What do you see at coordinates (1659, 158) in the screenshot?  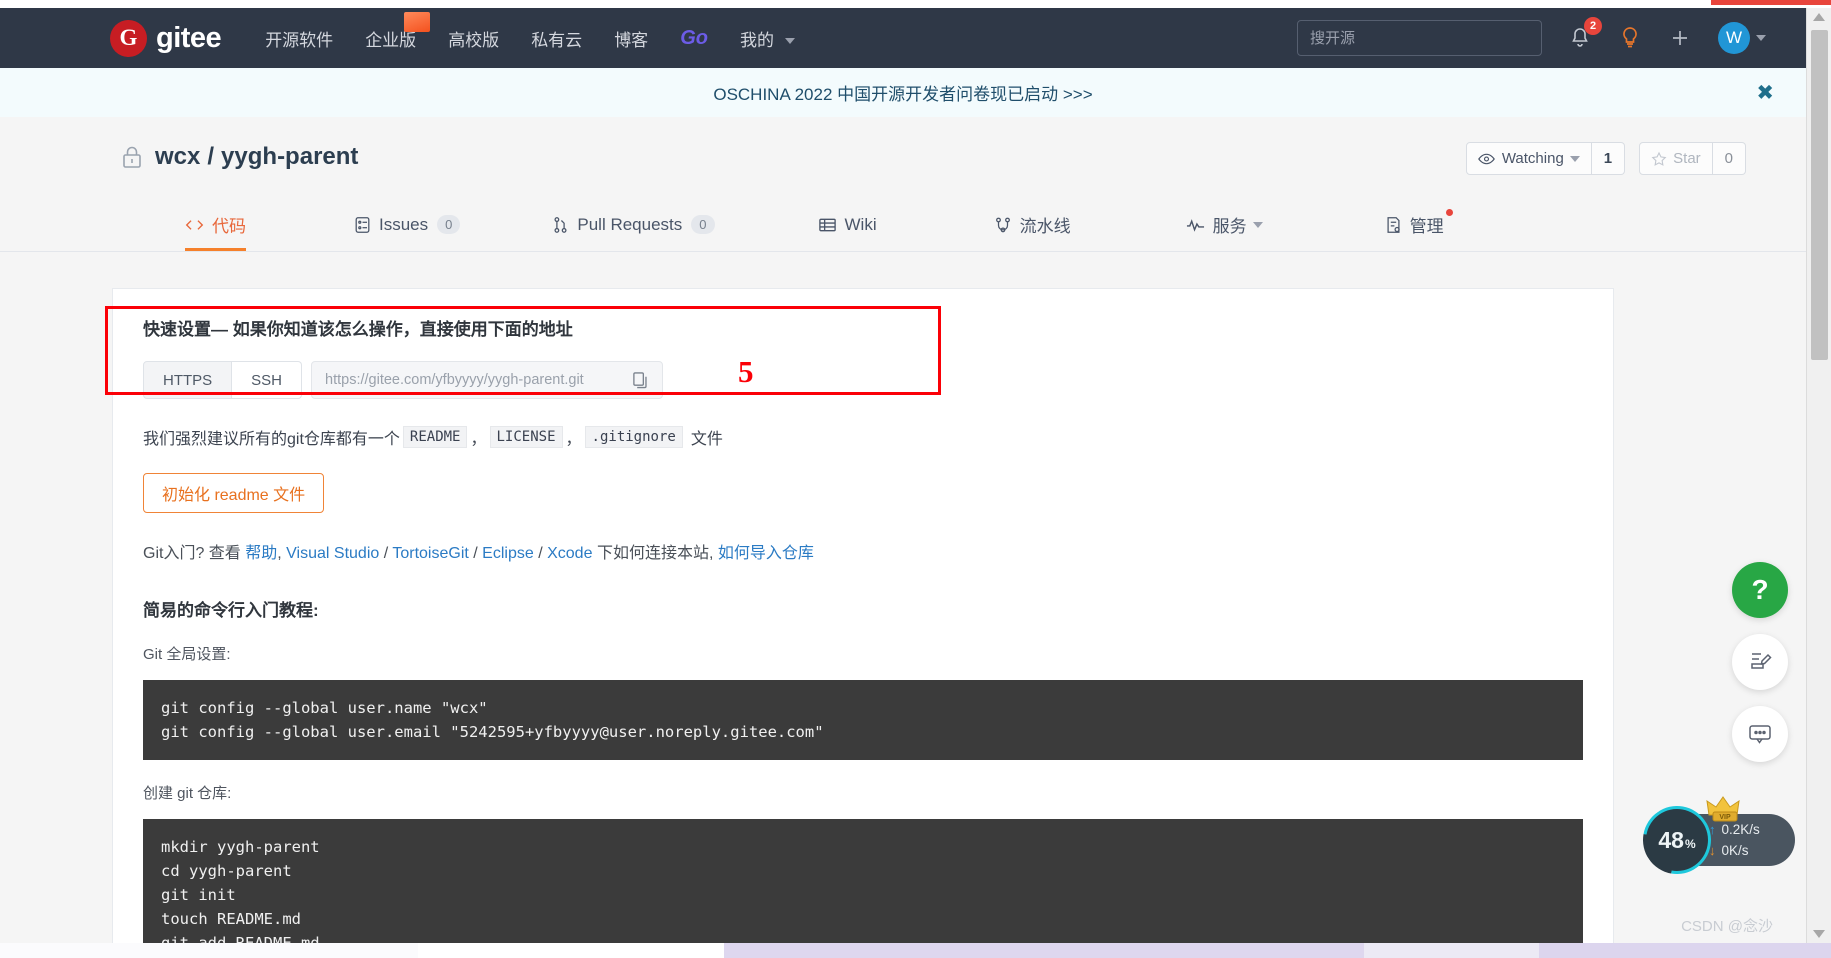 I see `star-icon` at bounding box center [1659, 158].